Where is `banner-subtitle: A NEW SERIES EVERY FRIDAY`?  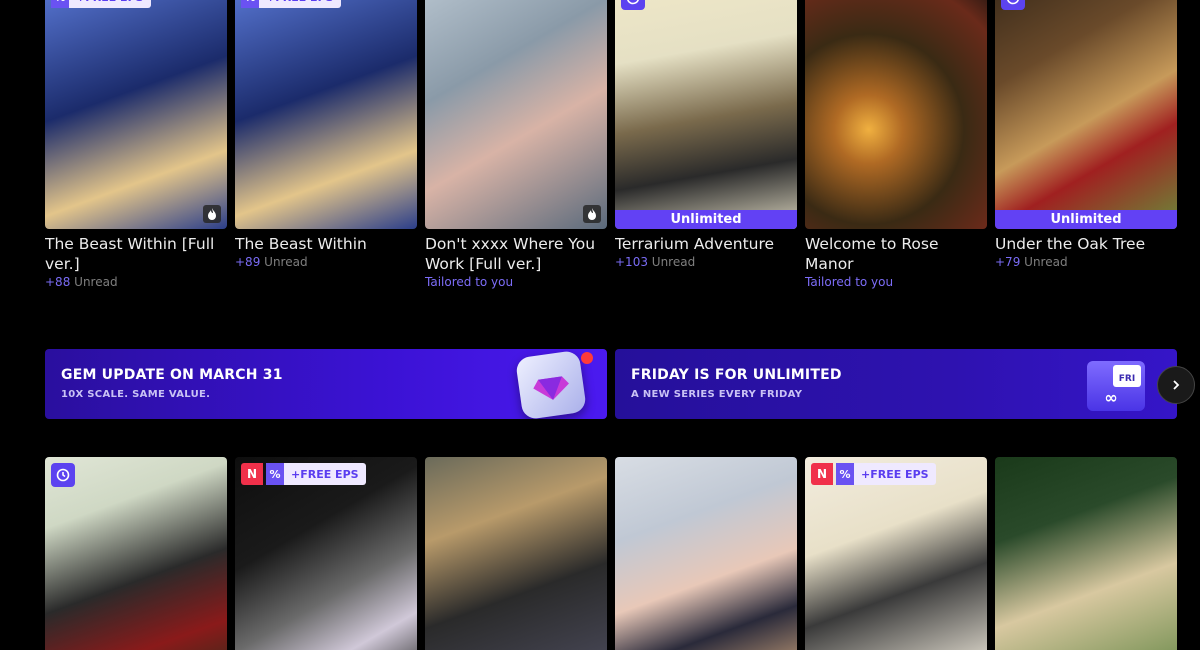 banner-subtitle: A NEW SERIES EVERY FRIDAY is located at coordinates (717, 394).